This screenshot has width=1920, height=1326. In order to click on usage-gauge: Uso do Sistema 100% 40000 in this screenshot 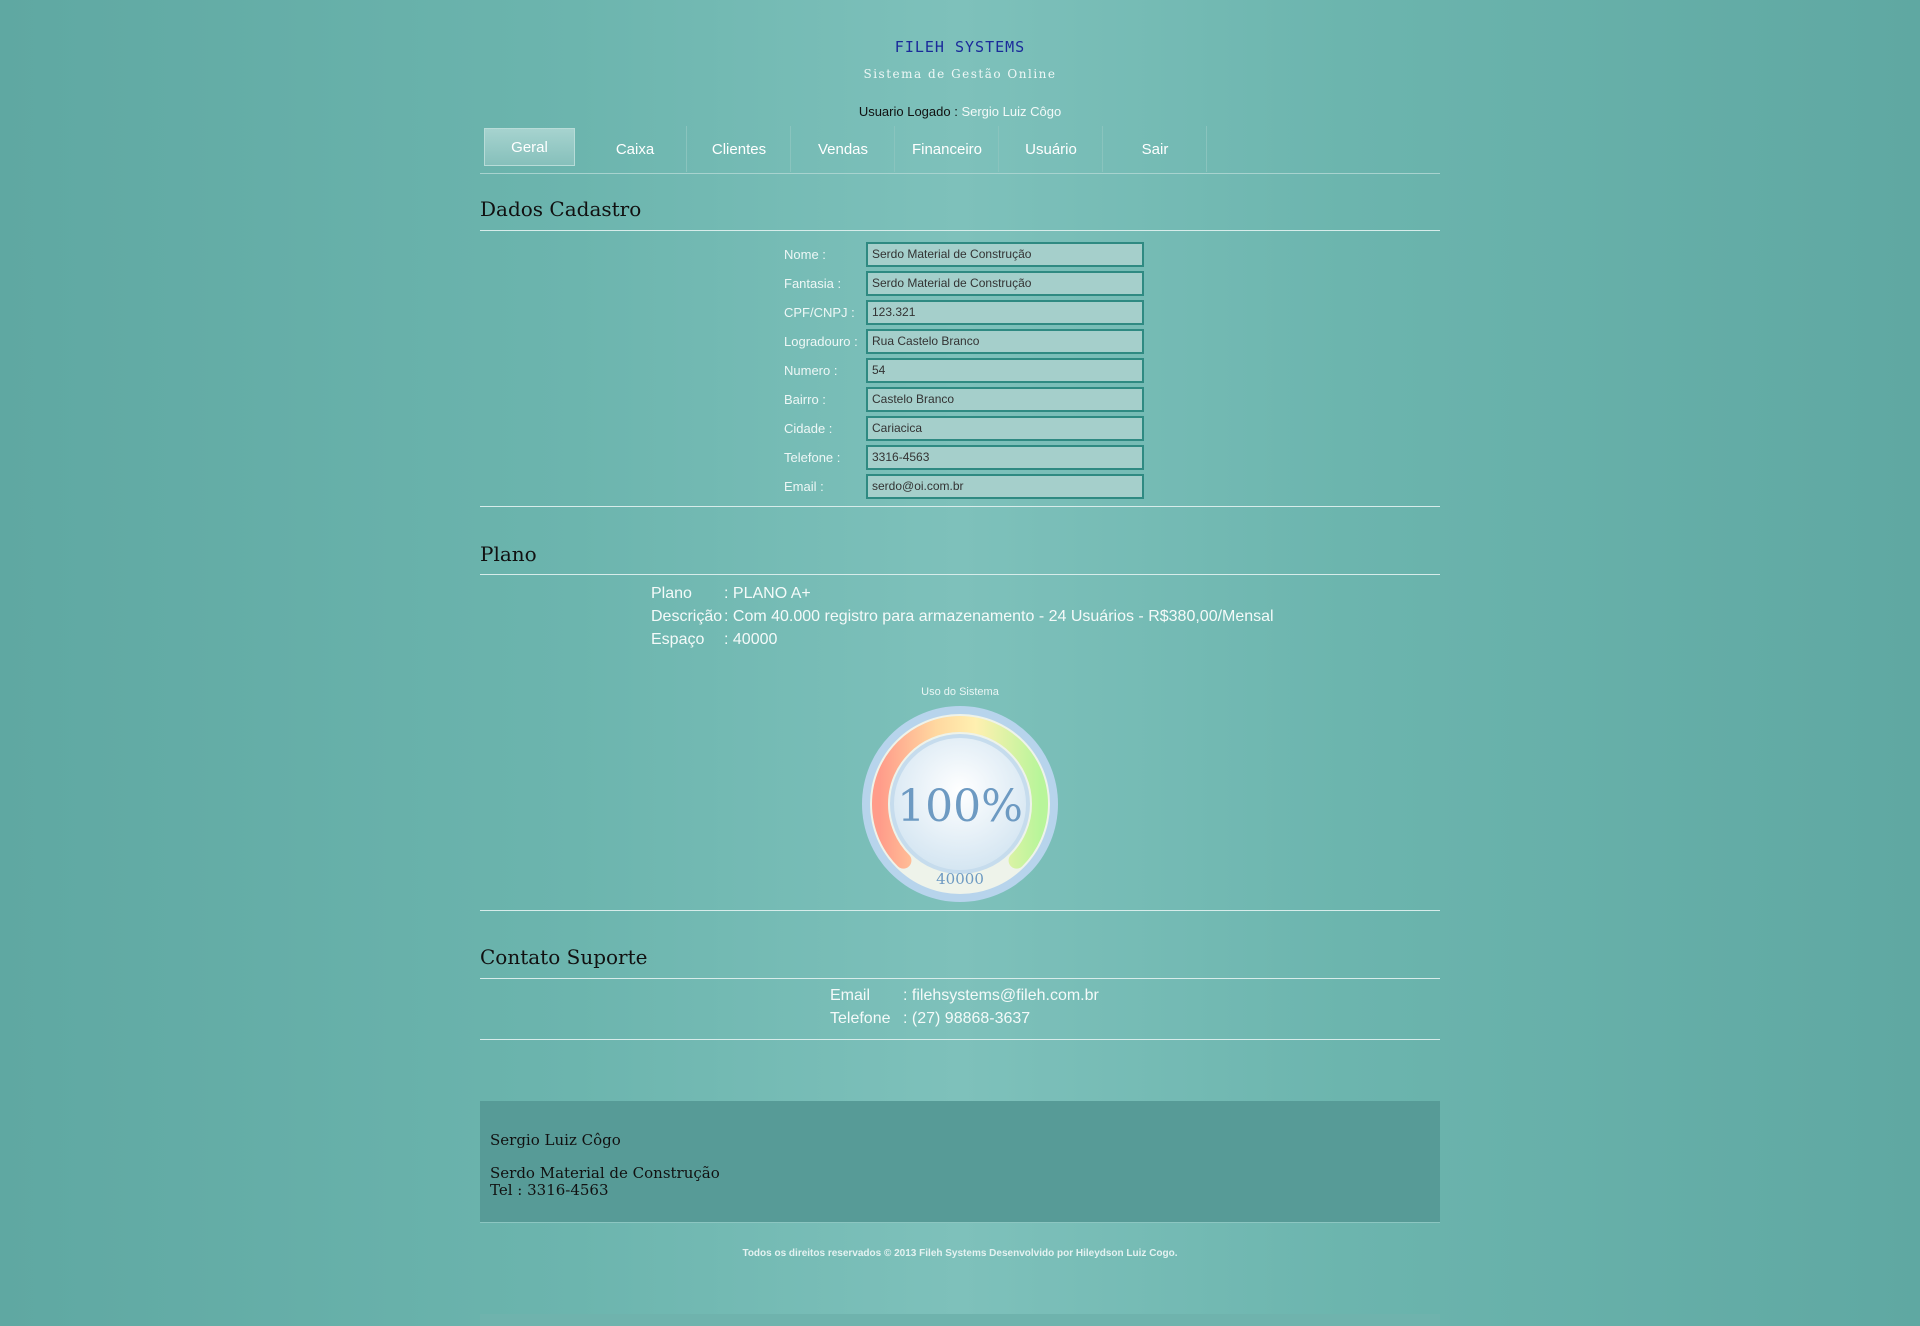, I will do `click(960, 796)`.